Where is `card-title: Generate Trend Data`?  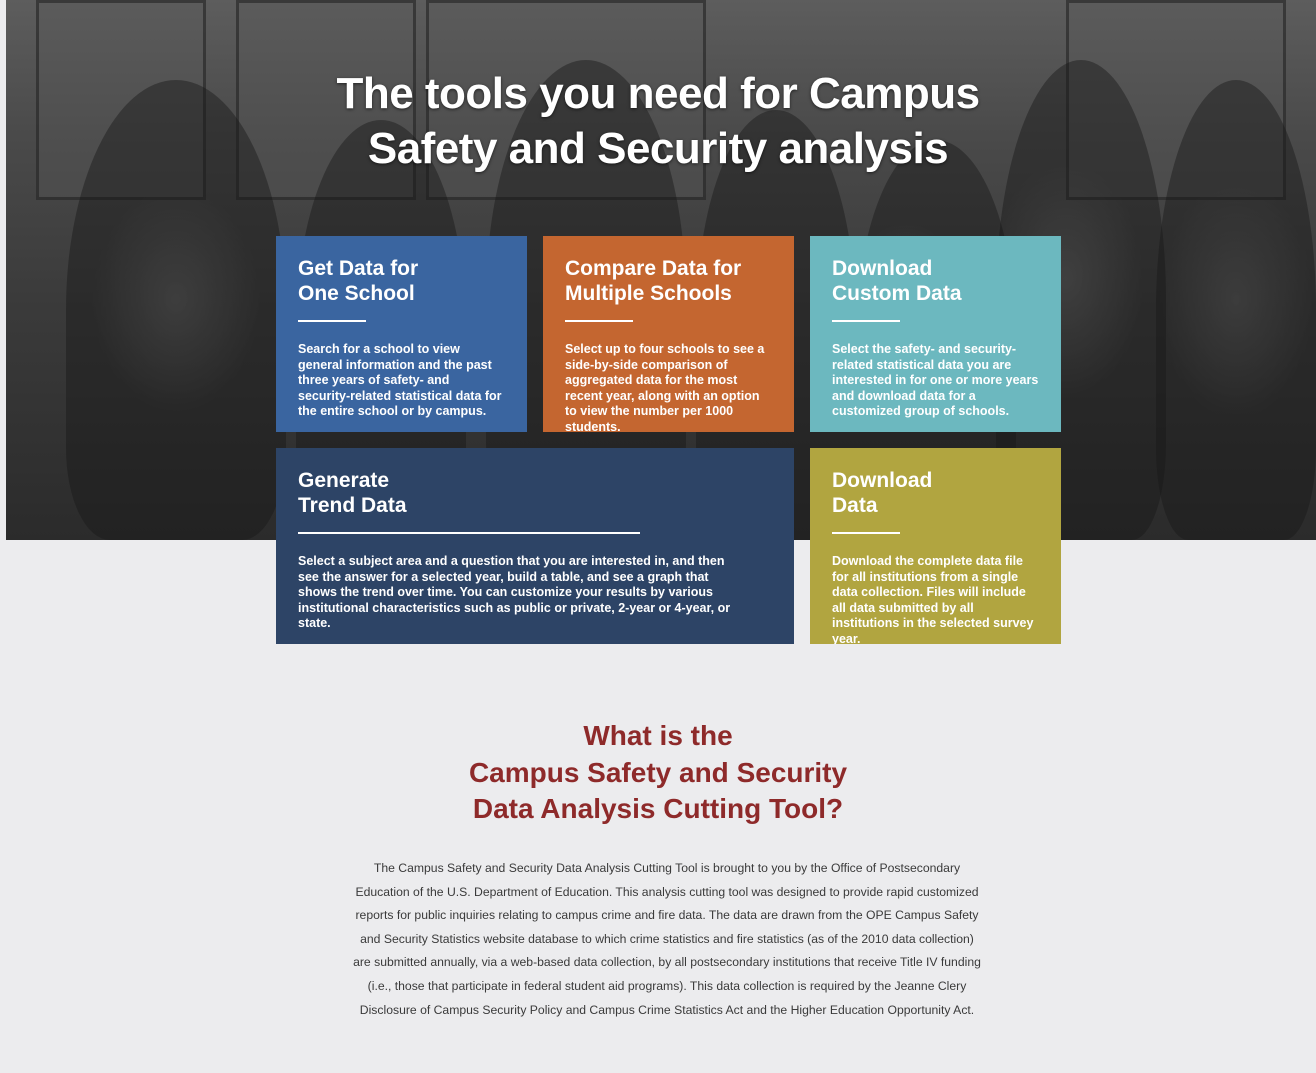
card-title: Generate Trend Data is located at coordinates (352, 493).